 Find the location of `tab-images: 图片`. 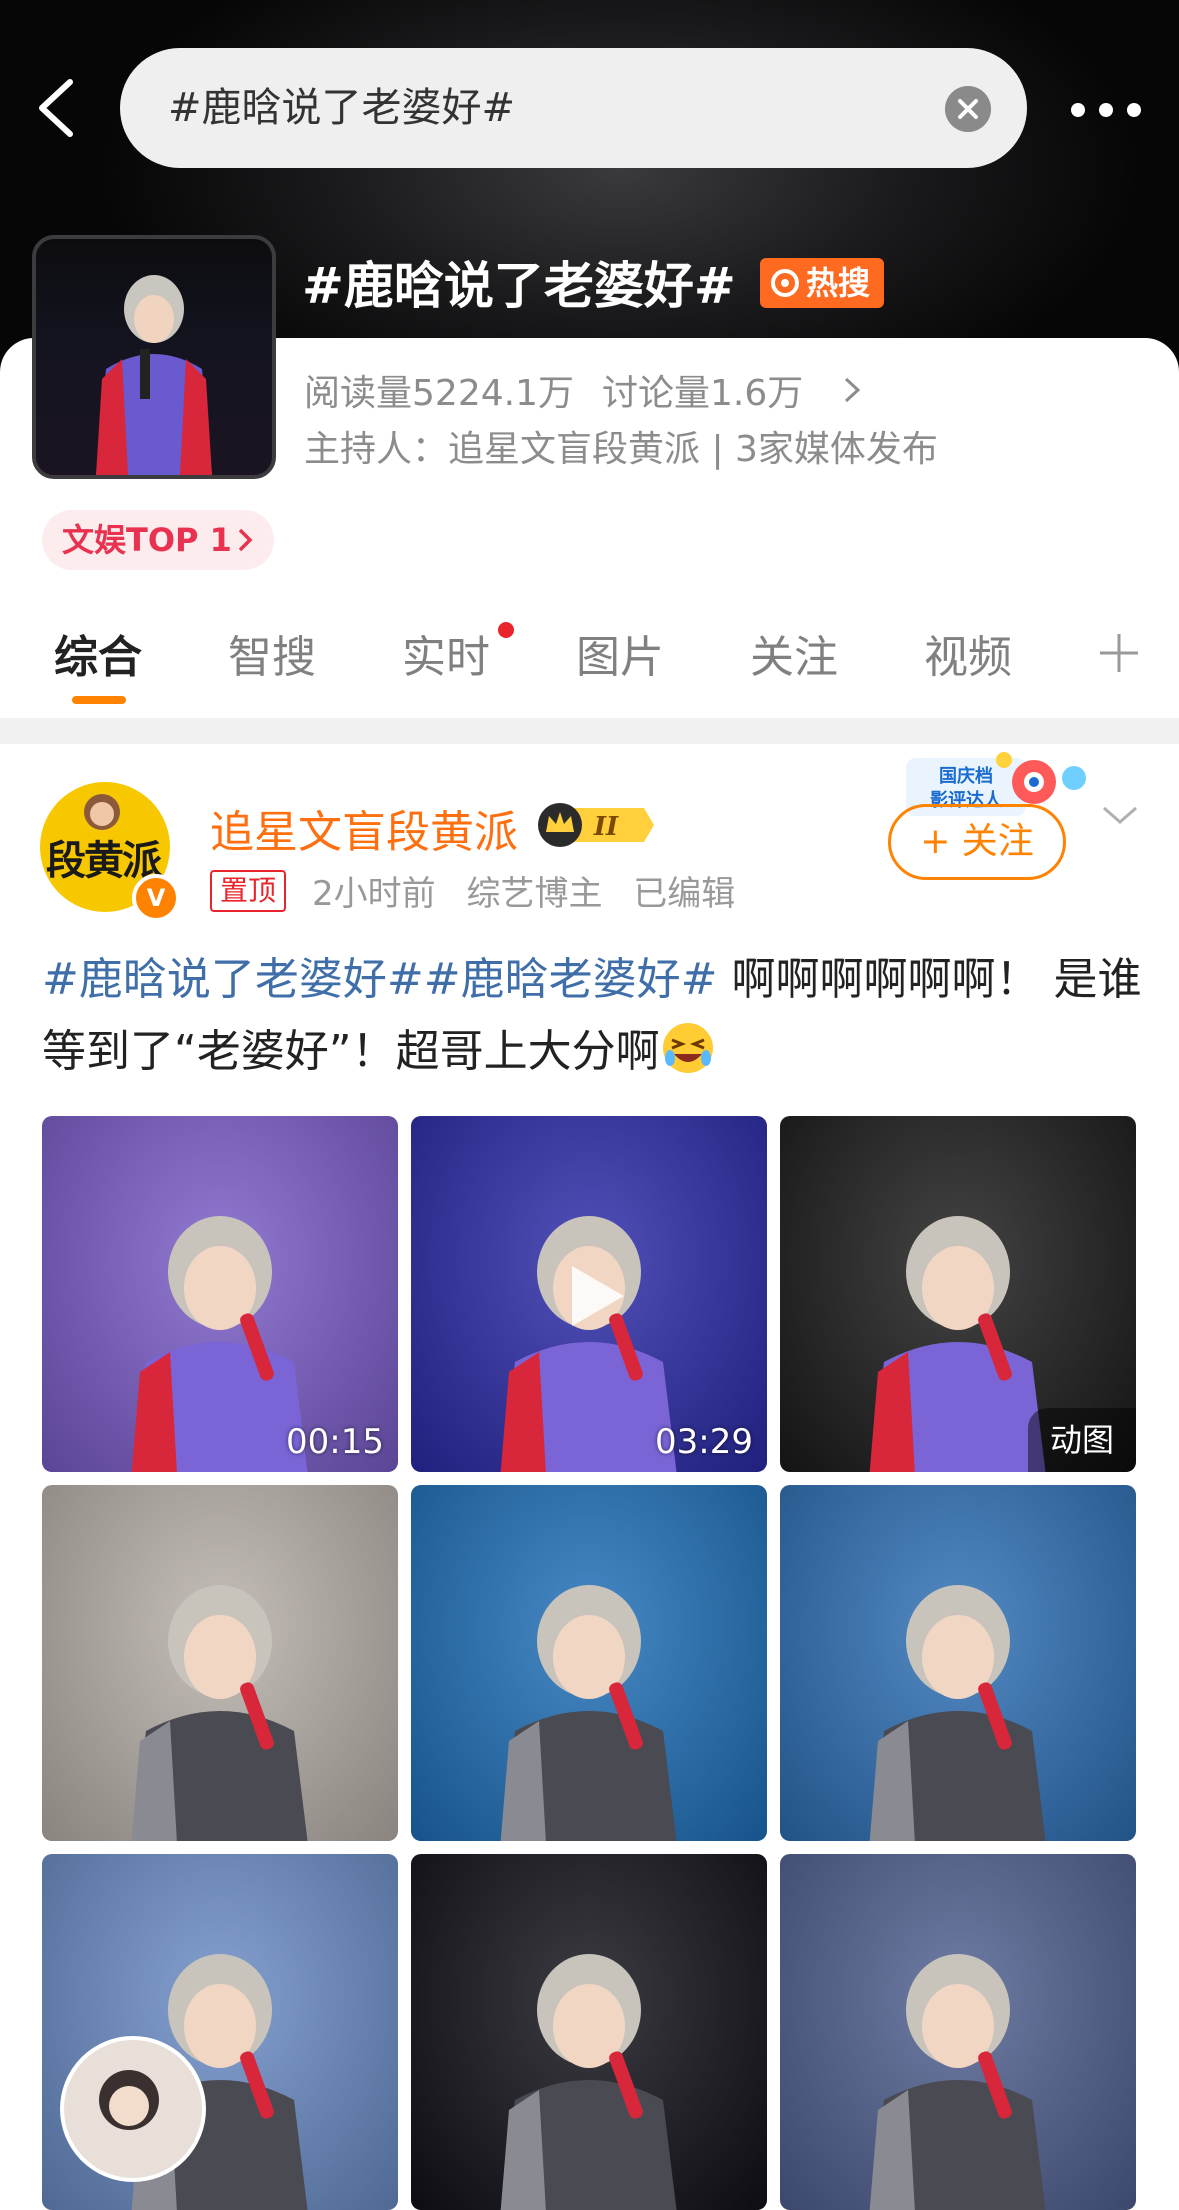

tab-images: 图片 is located at coordinates (620, 658).